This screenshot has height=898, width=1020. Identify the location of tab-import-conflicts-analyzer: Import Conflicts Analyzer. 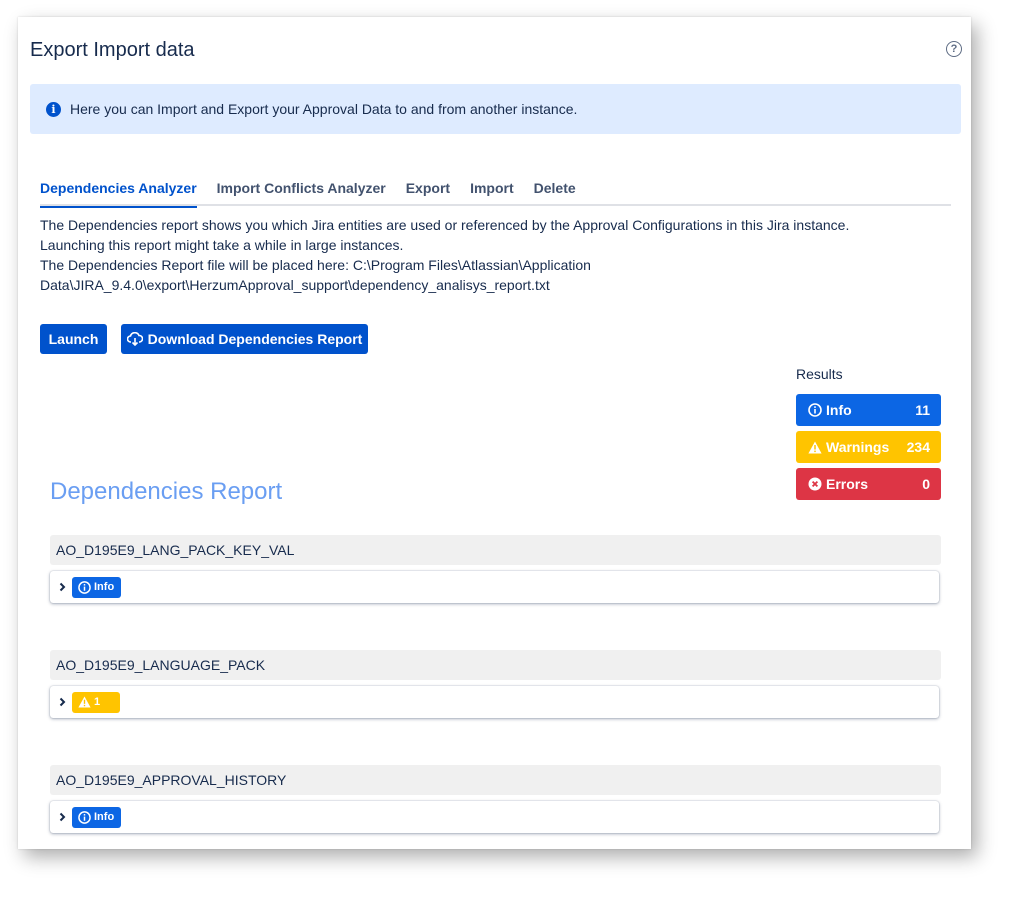
(301, 192).